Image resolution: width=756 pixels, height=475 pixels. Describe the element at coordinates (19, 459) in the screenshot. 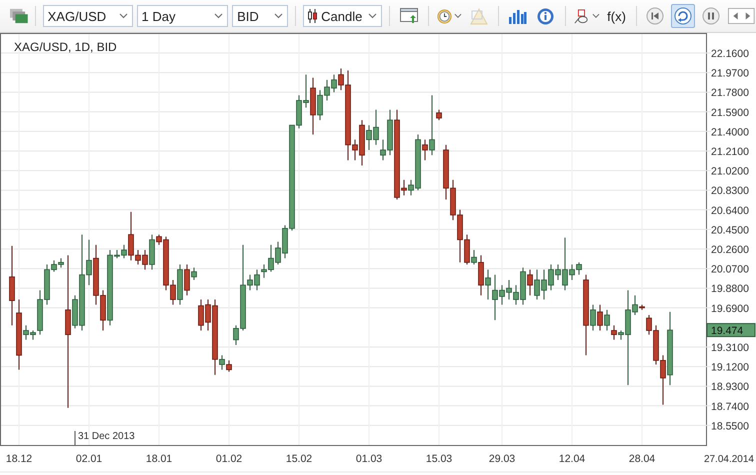

I see `date-tick: 18.12` at that location.